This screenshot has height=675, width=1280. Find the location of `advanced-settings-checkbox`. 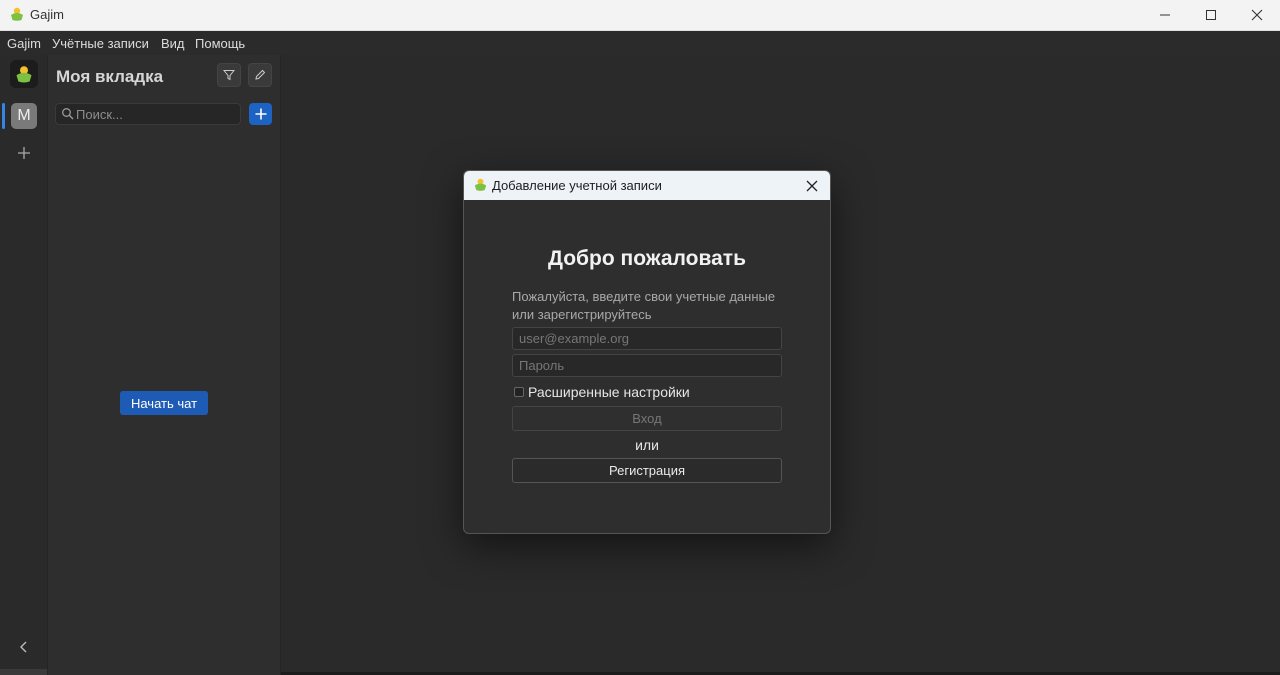

advanced-settings-checkbox is located at coordinates (519, 392).